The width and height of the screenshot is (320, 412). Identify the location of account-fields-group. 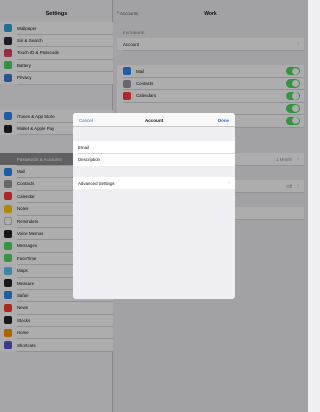
(154, 153).